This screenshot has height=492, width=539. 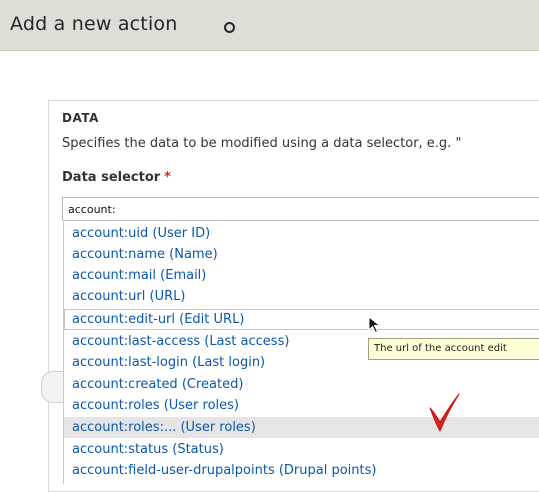 I want to click on autocomplete-item-edit-url: account:edit-url (Edit URL), so click(x=301, y=319).